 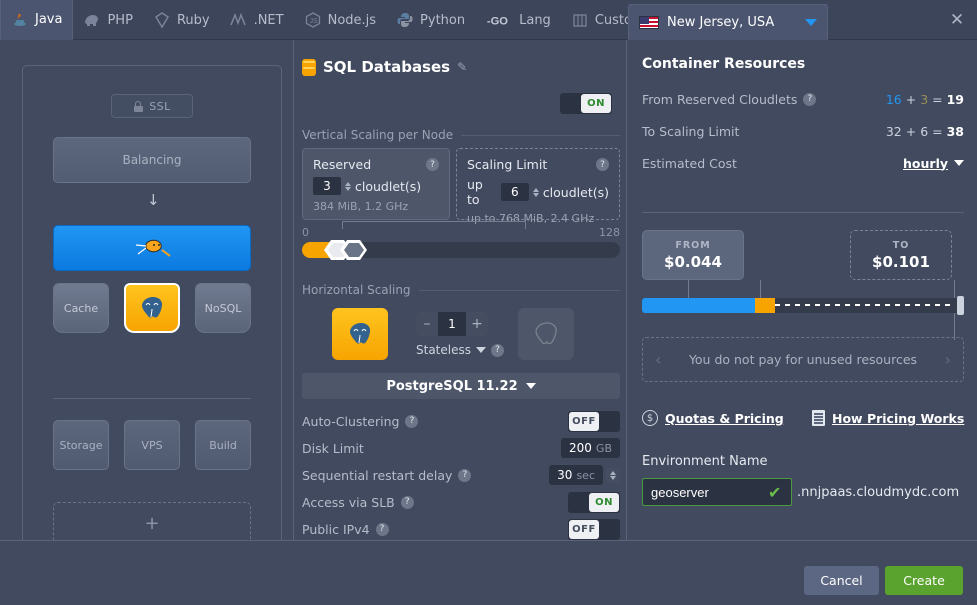 I want to click on horizontal-node-ghost, so click(x=546, y=334).